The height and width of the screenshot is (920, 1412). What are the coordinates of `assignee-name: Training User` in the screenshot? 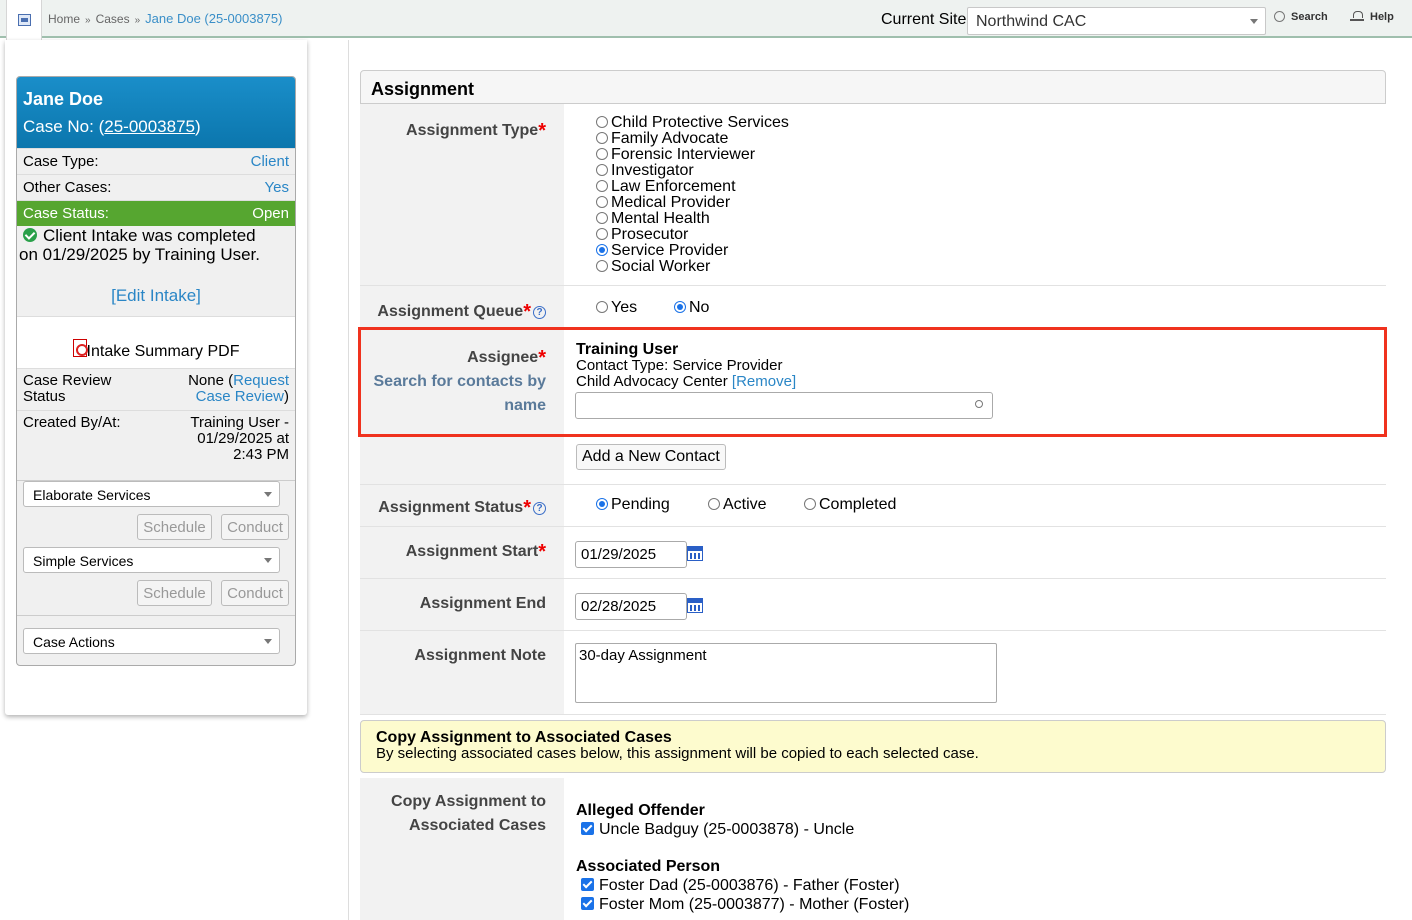 It's located at (627, 349).